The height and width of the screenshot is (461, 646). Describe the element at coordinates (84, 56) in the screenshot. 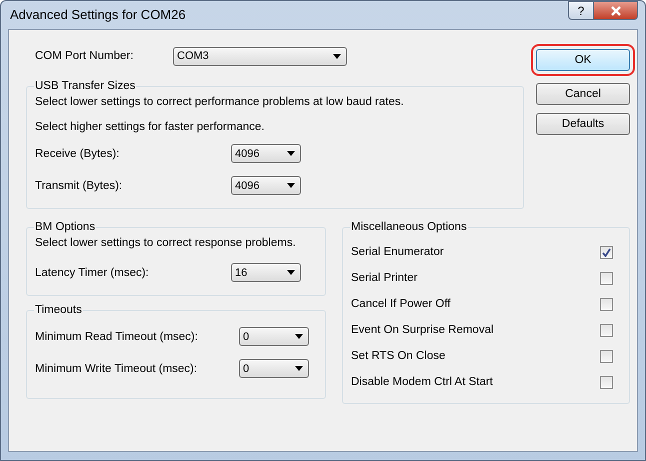

I see `field-label: COM Port Number:` at that location.